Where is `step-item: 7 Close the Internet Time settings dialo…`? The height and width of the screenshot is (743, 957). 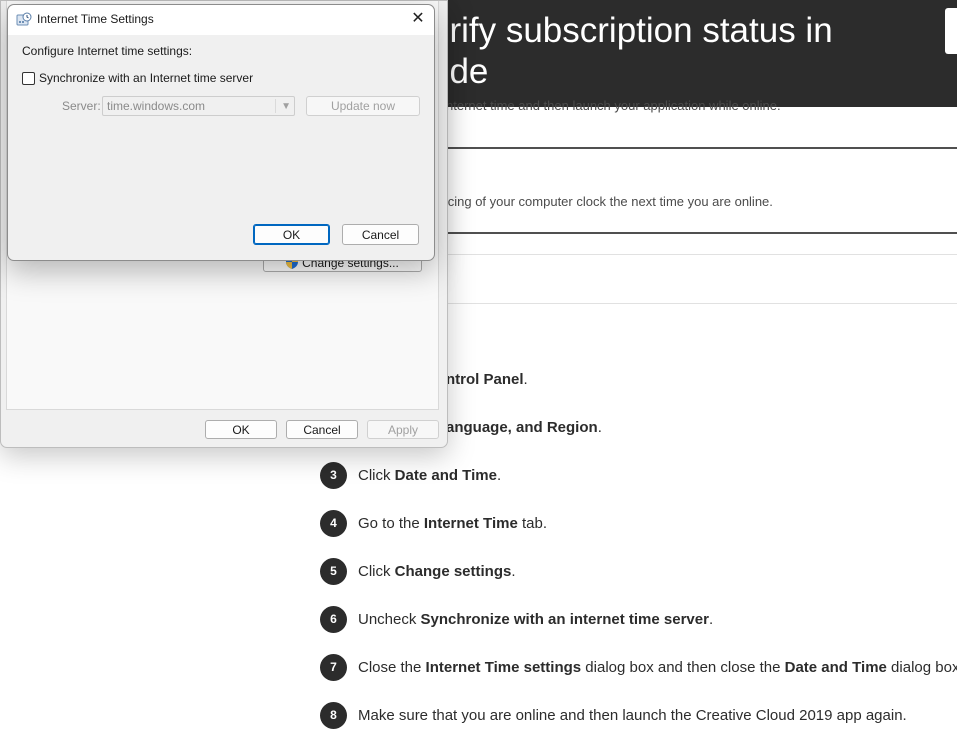
step-item: 7 Close the Internet Time settings dialo… is located at coordinates (638, 667).